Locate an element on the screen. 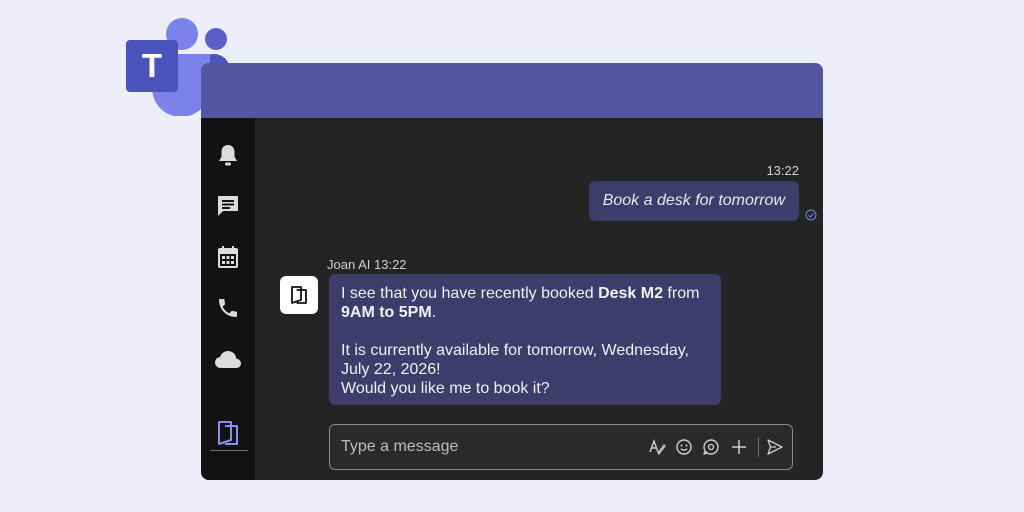 The height and width of the screenshot is (512, 1024). format-button is located at coordinates (657, 447).